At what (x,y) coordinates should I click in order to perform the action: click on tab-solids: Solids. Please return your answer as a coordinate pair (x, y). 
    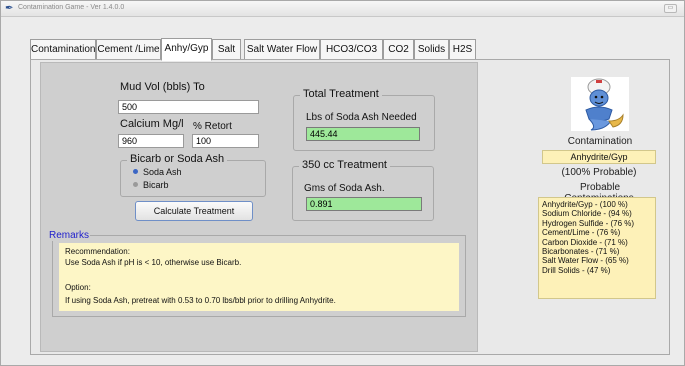
    Looking at the image, I should click on (431, 49).